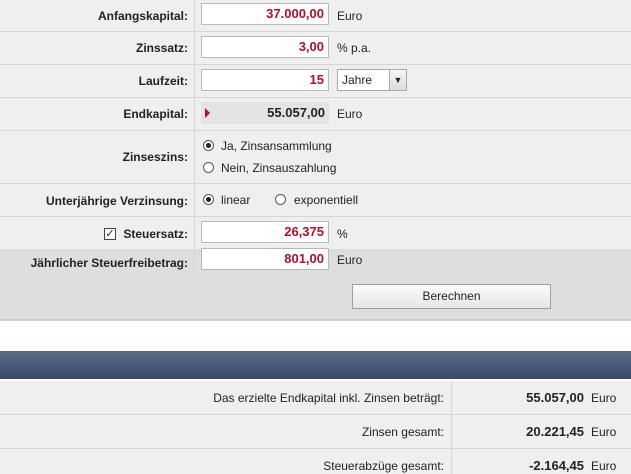  Describe the element at coordinates (342, 234) in the screenshot. I see `steuersatz-unit: %` at that location.